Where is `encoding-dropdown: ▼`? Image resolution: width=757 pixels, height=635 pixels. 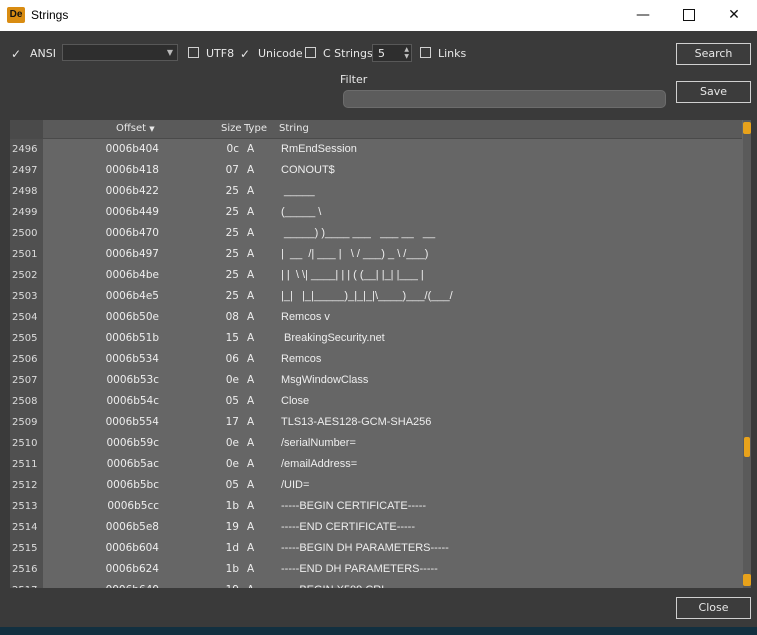 encoding-dropdown: ▼ is located at coordinates (120, 52).